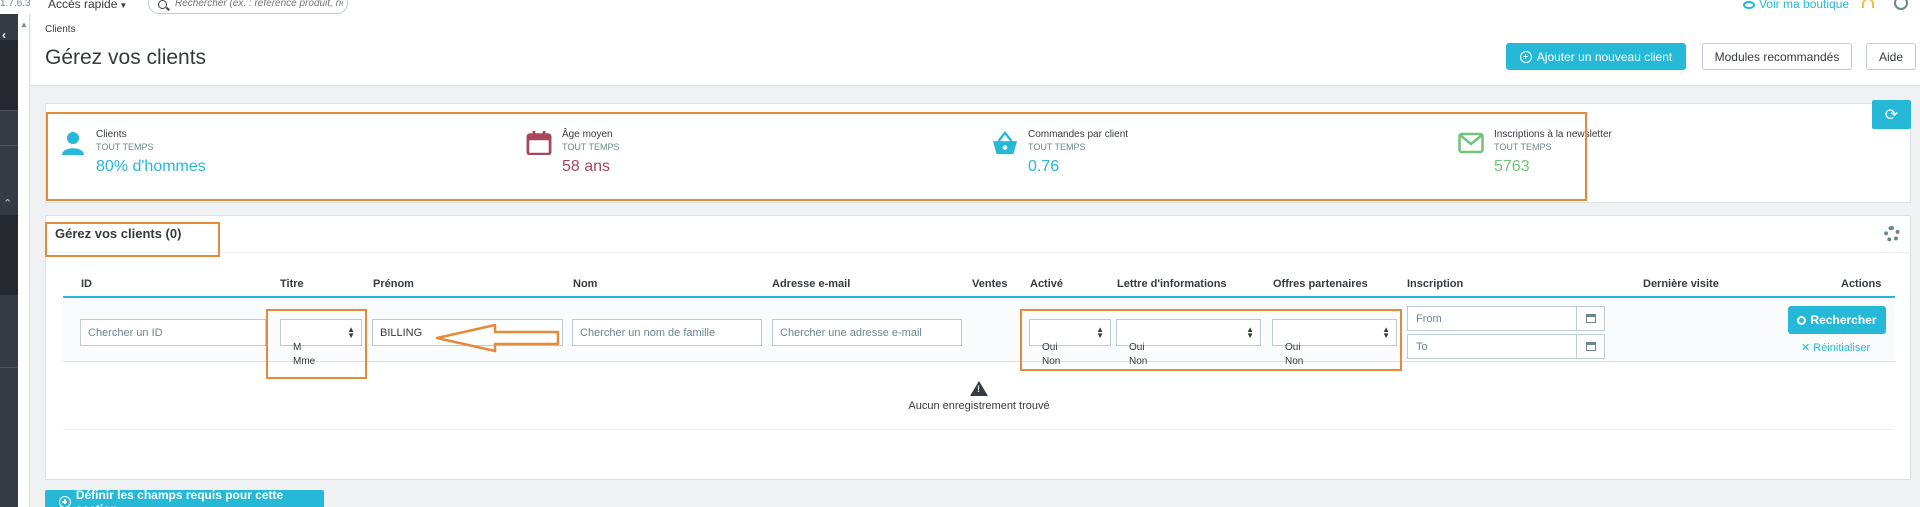 This screenshot has height=507, width=1920. I want to click on column-header-id: ID, so click(86, 284).